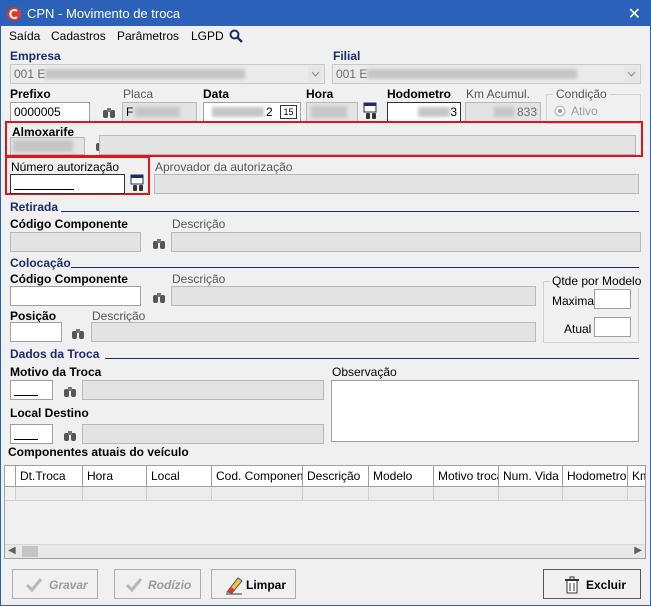 This screenshot has width=651, height=606. What do you see at coordinates (498, 94) in the screenshot?
I see `km-acumul-label: Km Acumul.` at bounding box center [498, 94].